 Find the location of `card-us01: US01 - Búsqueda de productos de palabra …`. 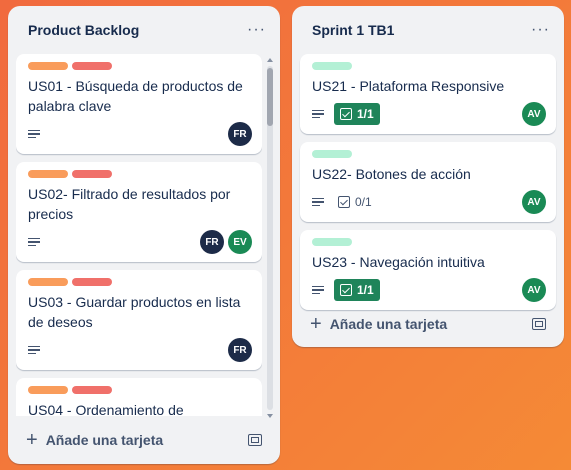

card-us01: US01 - Búsqueda de productos de palabra … is located at coordinates (139, 104).